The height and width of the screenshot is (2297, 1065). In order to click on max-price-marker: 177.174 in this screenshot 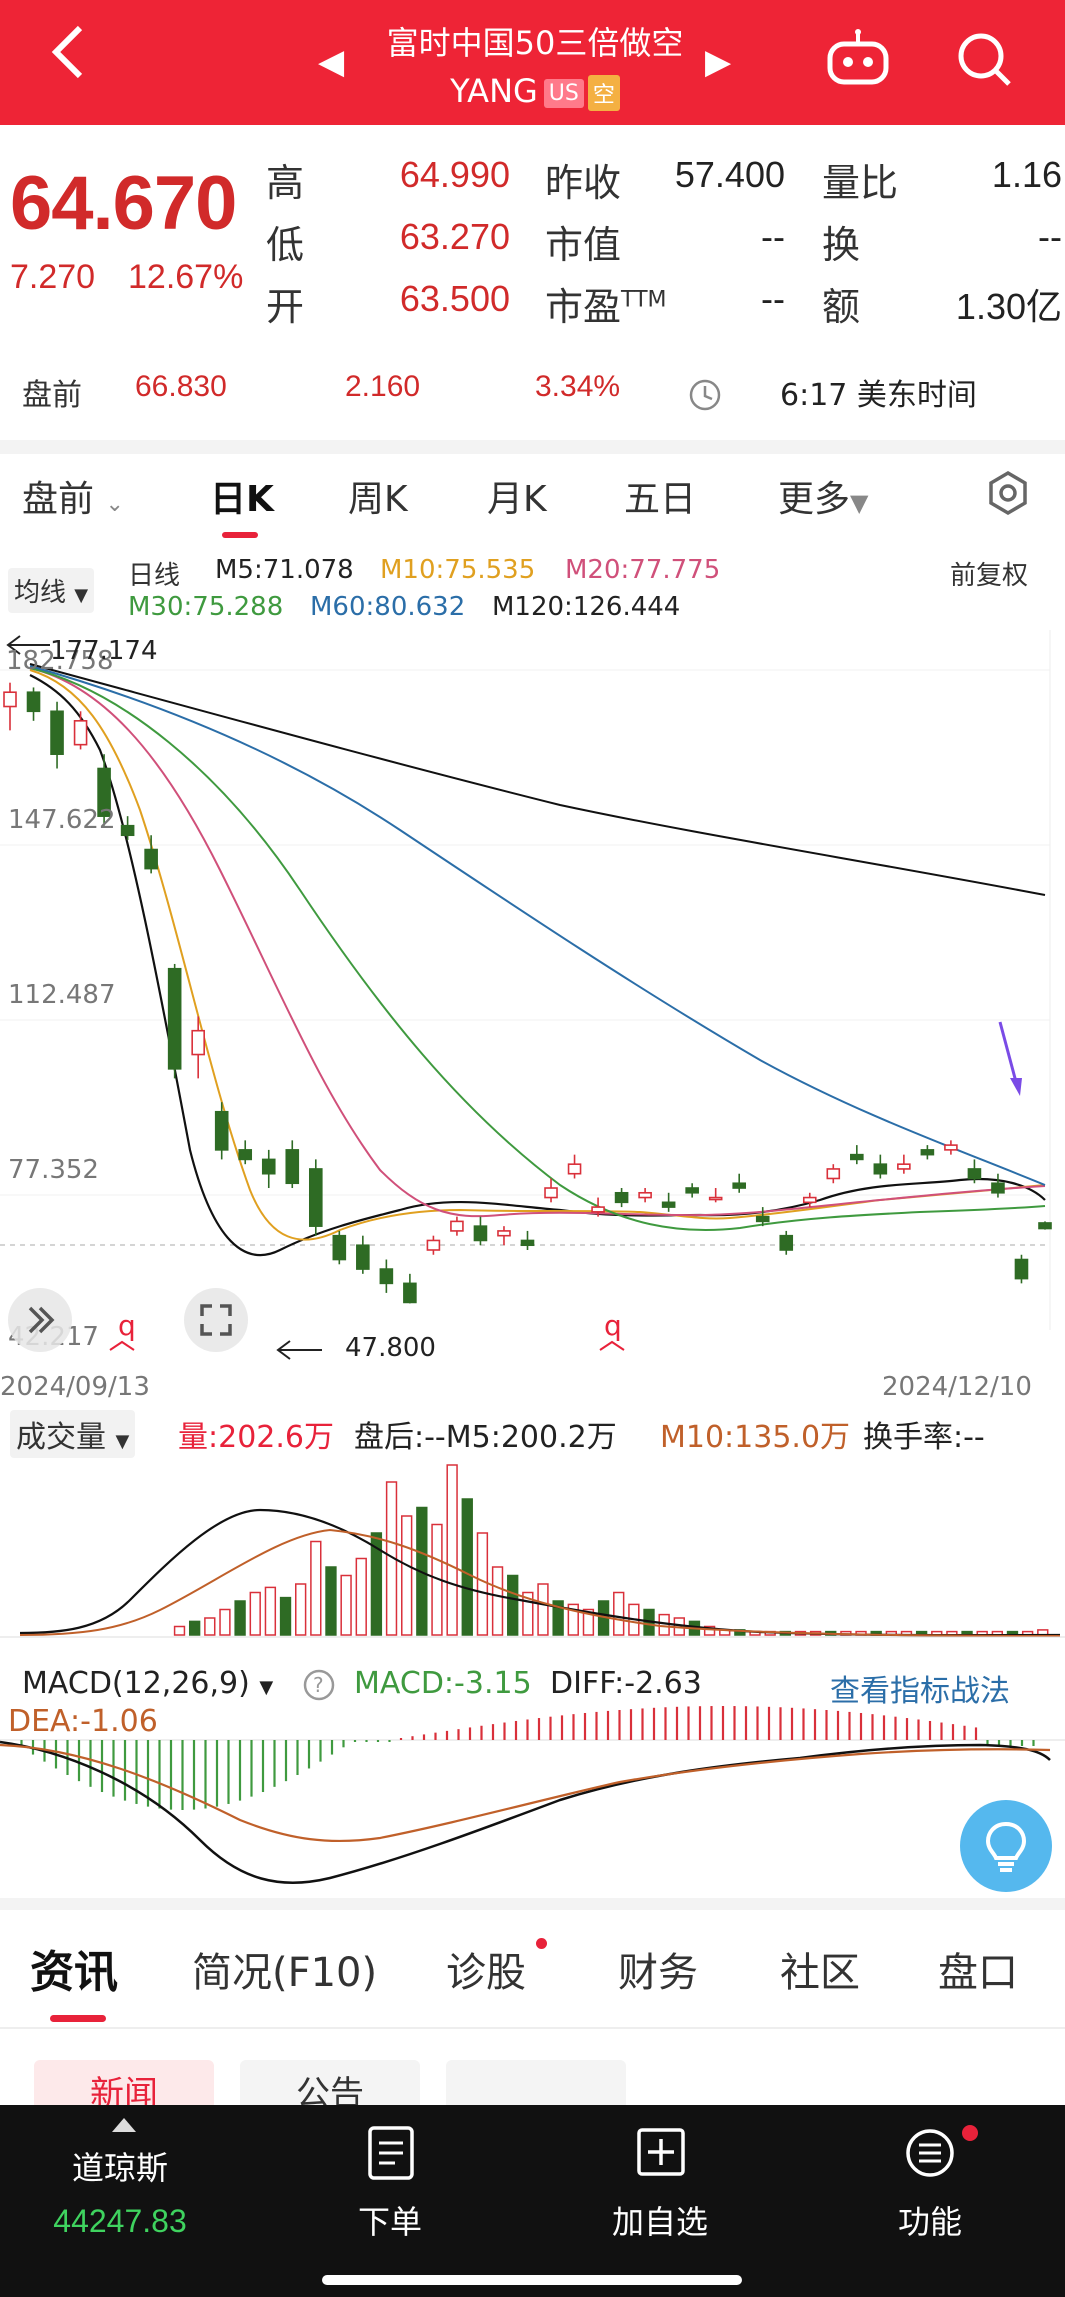, I will do `click(104, 651)`.